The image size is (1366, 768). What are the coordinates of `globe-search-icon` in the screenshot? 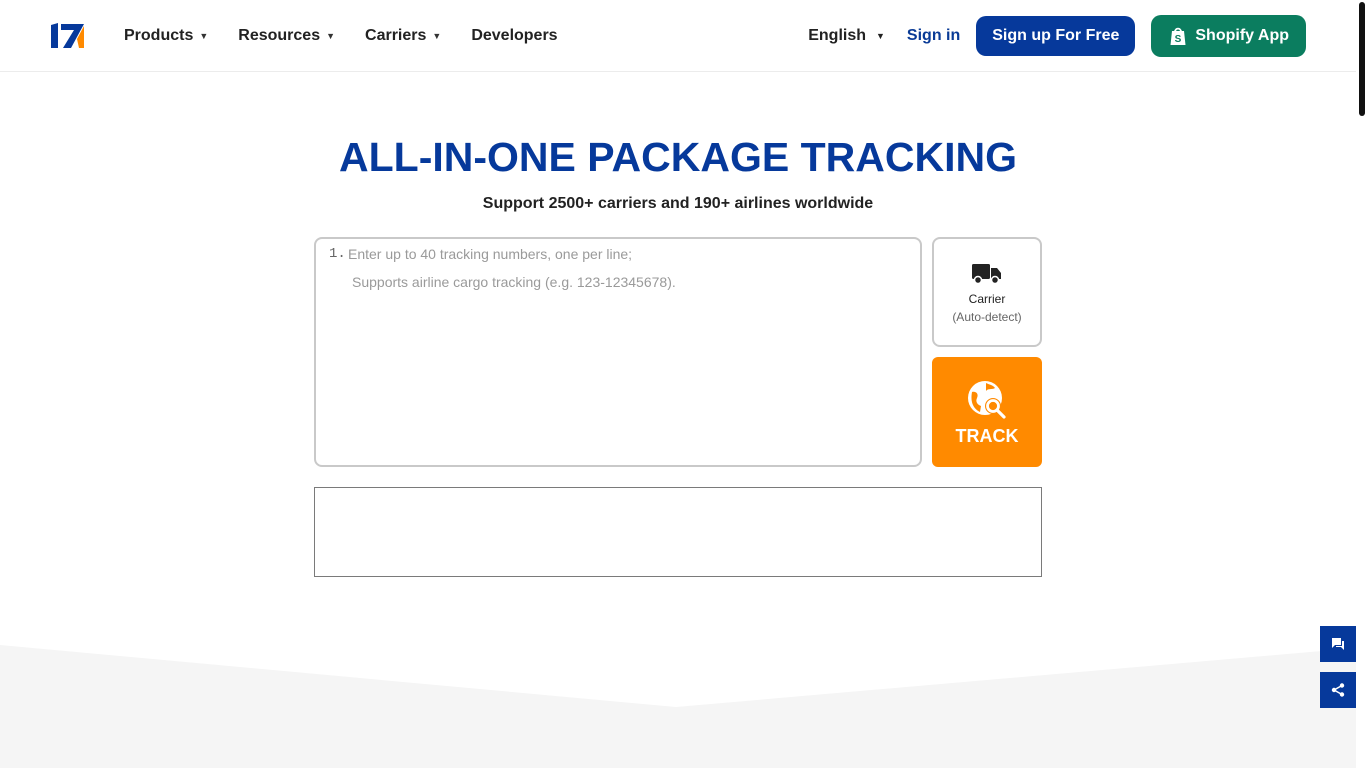 It's located at (987, 400).